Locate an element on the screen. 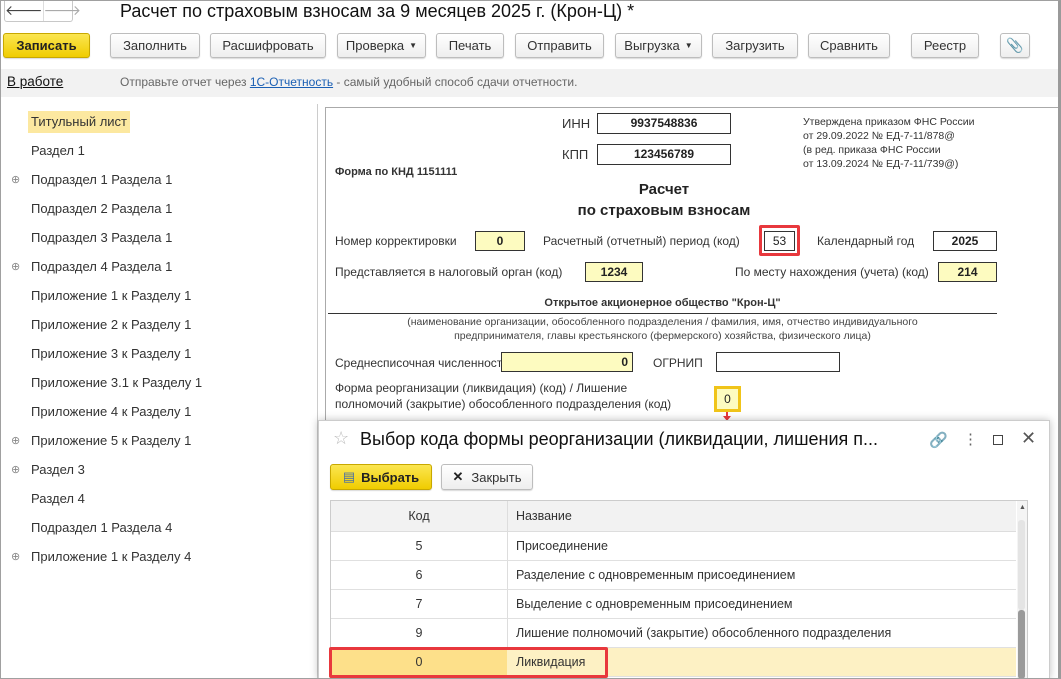 Image resolution: width=1061 pixels, height=679 pixels. paperclip-icon: 📎 is located at coordinates (1015, 45).